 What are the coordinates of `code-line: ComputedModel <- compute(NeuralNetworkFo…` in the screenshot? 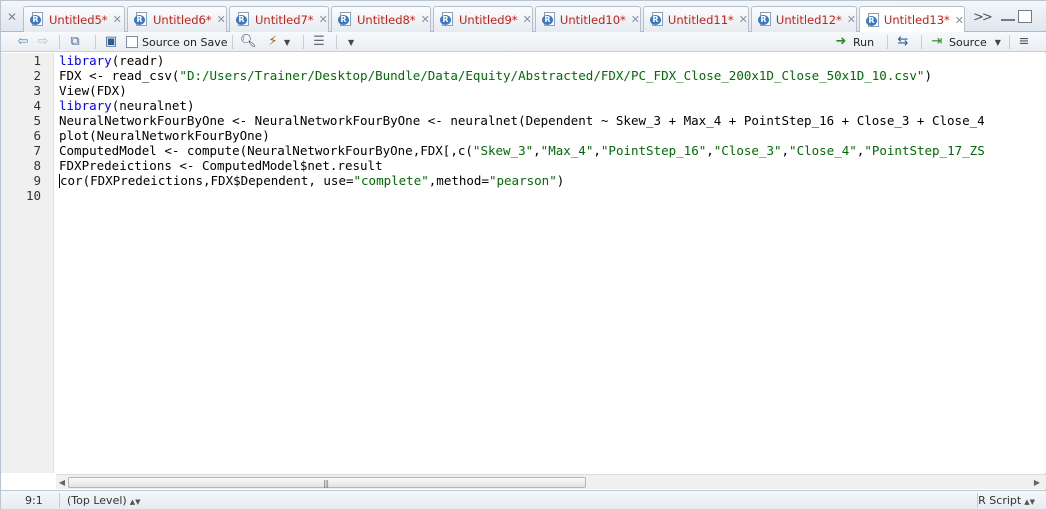 It's located at (522, 150).